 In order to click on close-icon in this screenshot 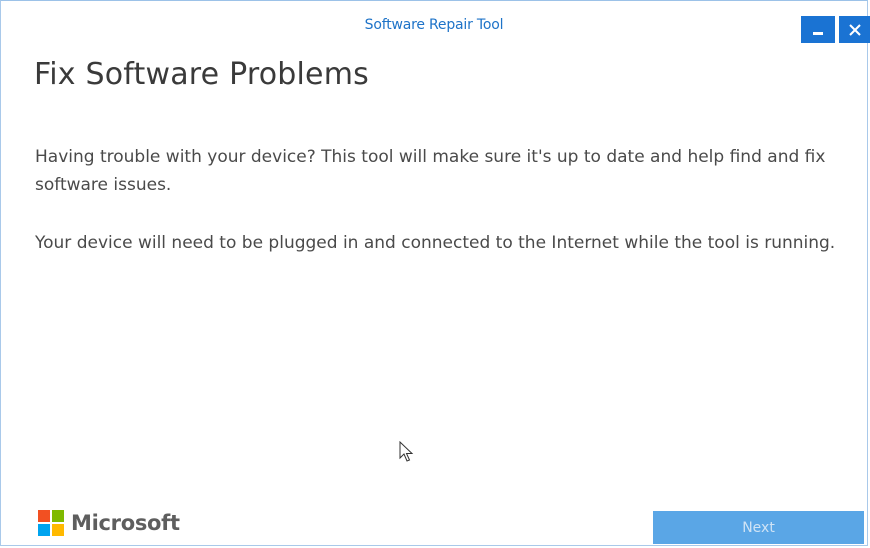, I will do `click(855, 30)`.